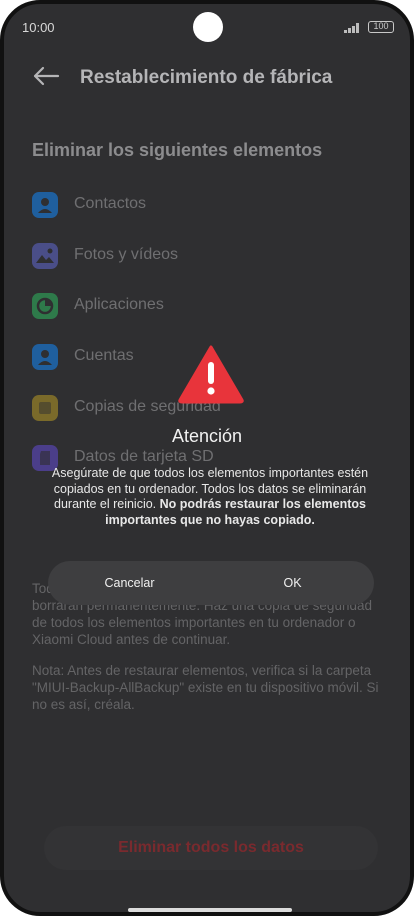 The image size is (414, 916). I want to click on list-item-label: Cuentas, so click(104, 355).